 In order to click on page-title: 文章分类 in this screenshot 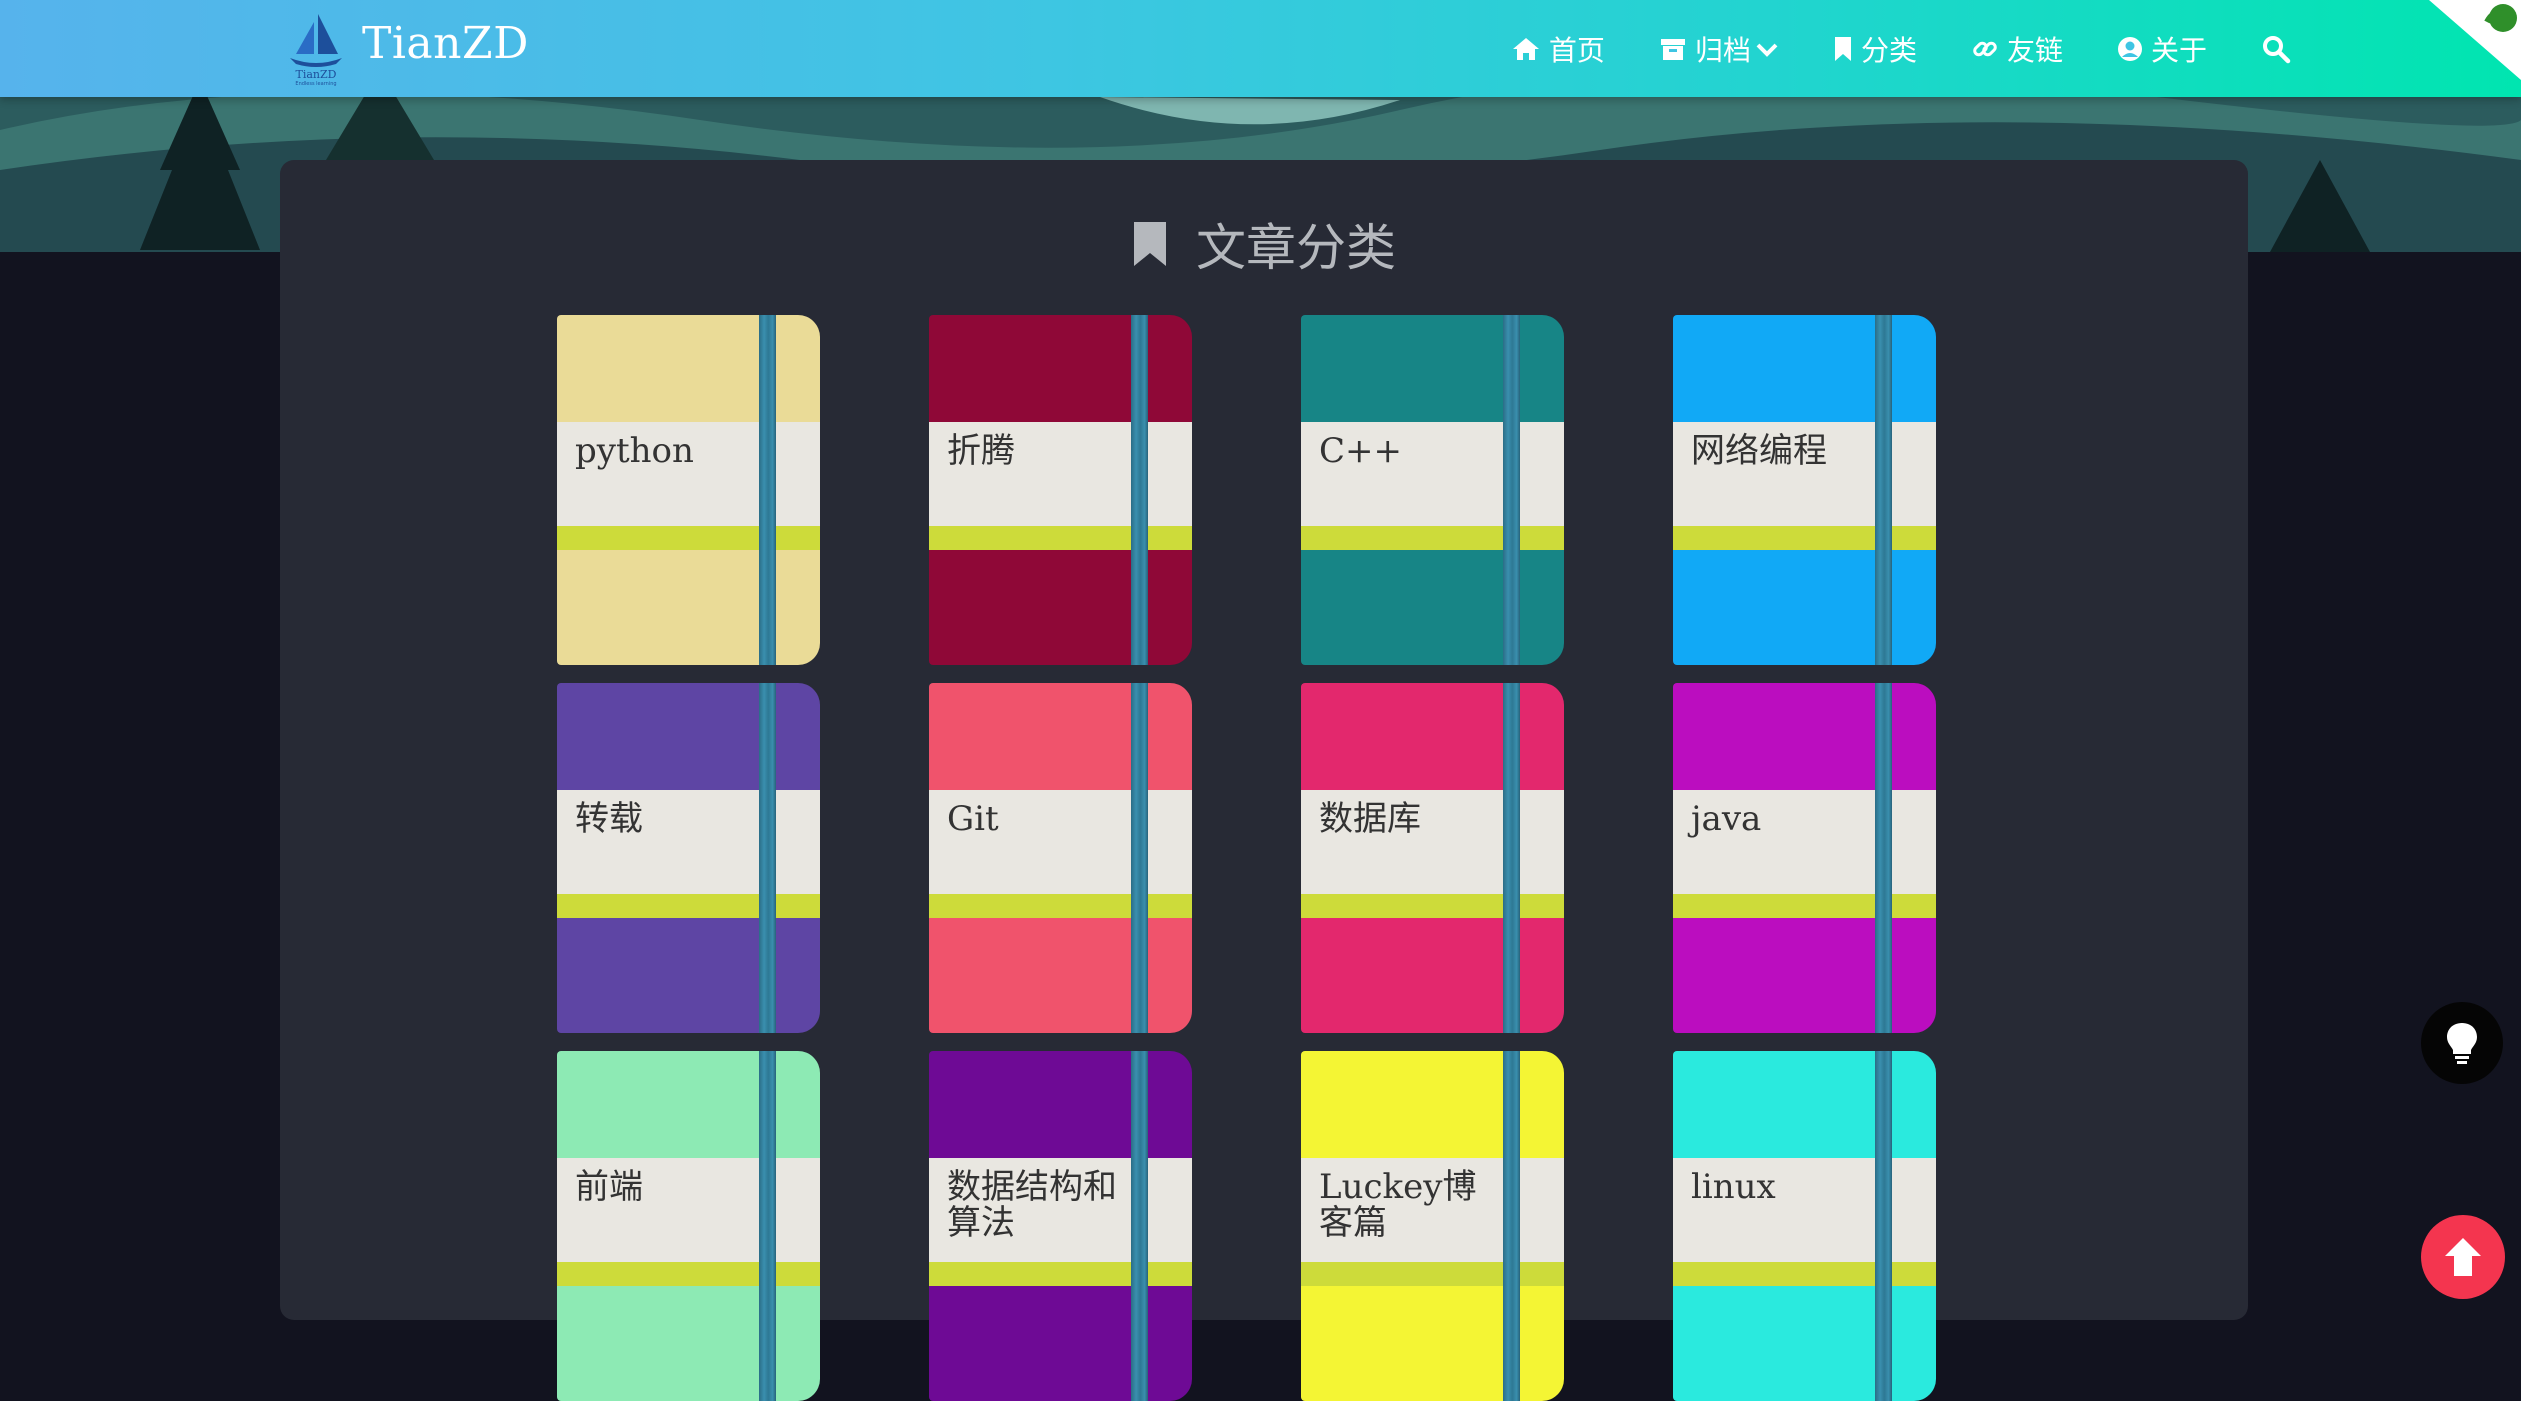, I will do `click(1264, 244)`.